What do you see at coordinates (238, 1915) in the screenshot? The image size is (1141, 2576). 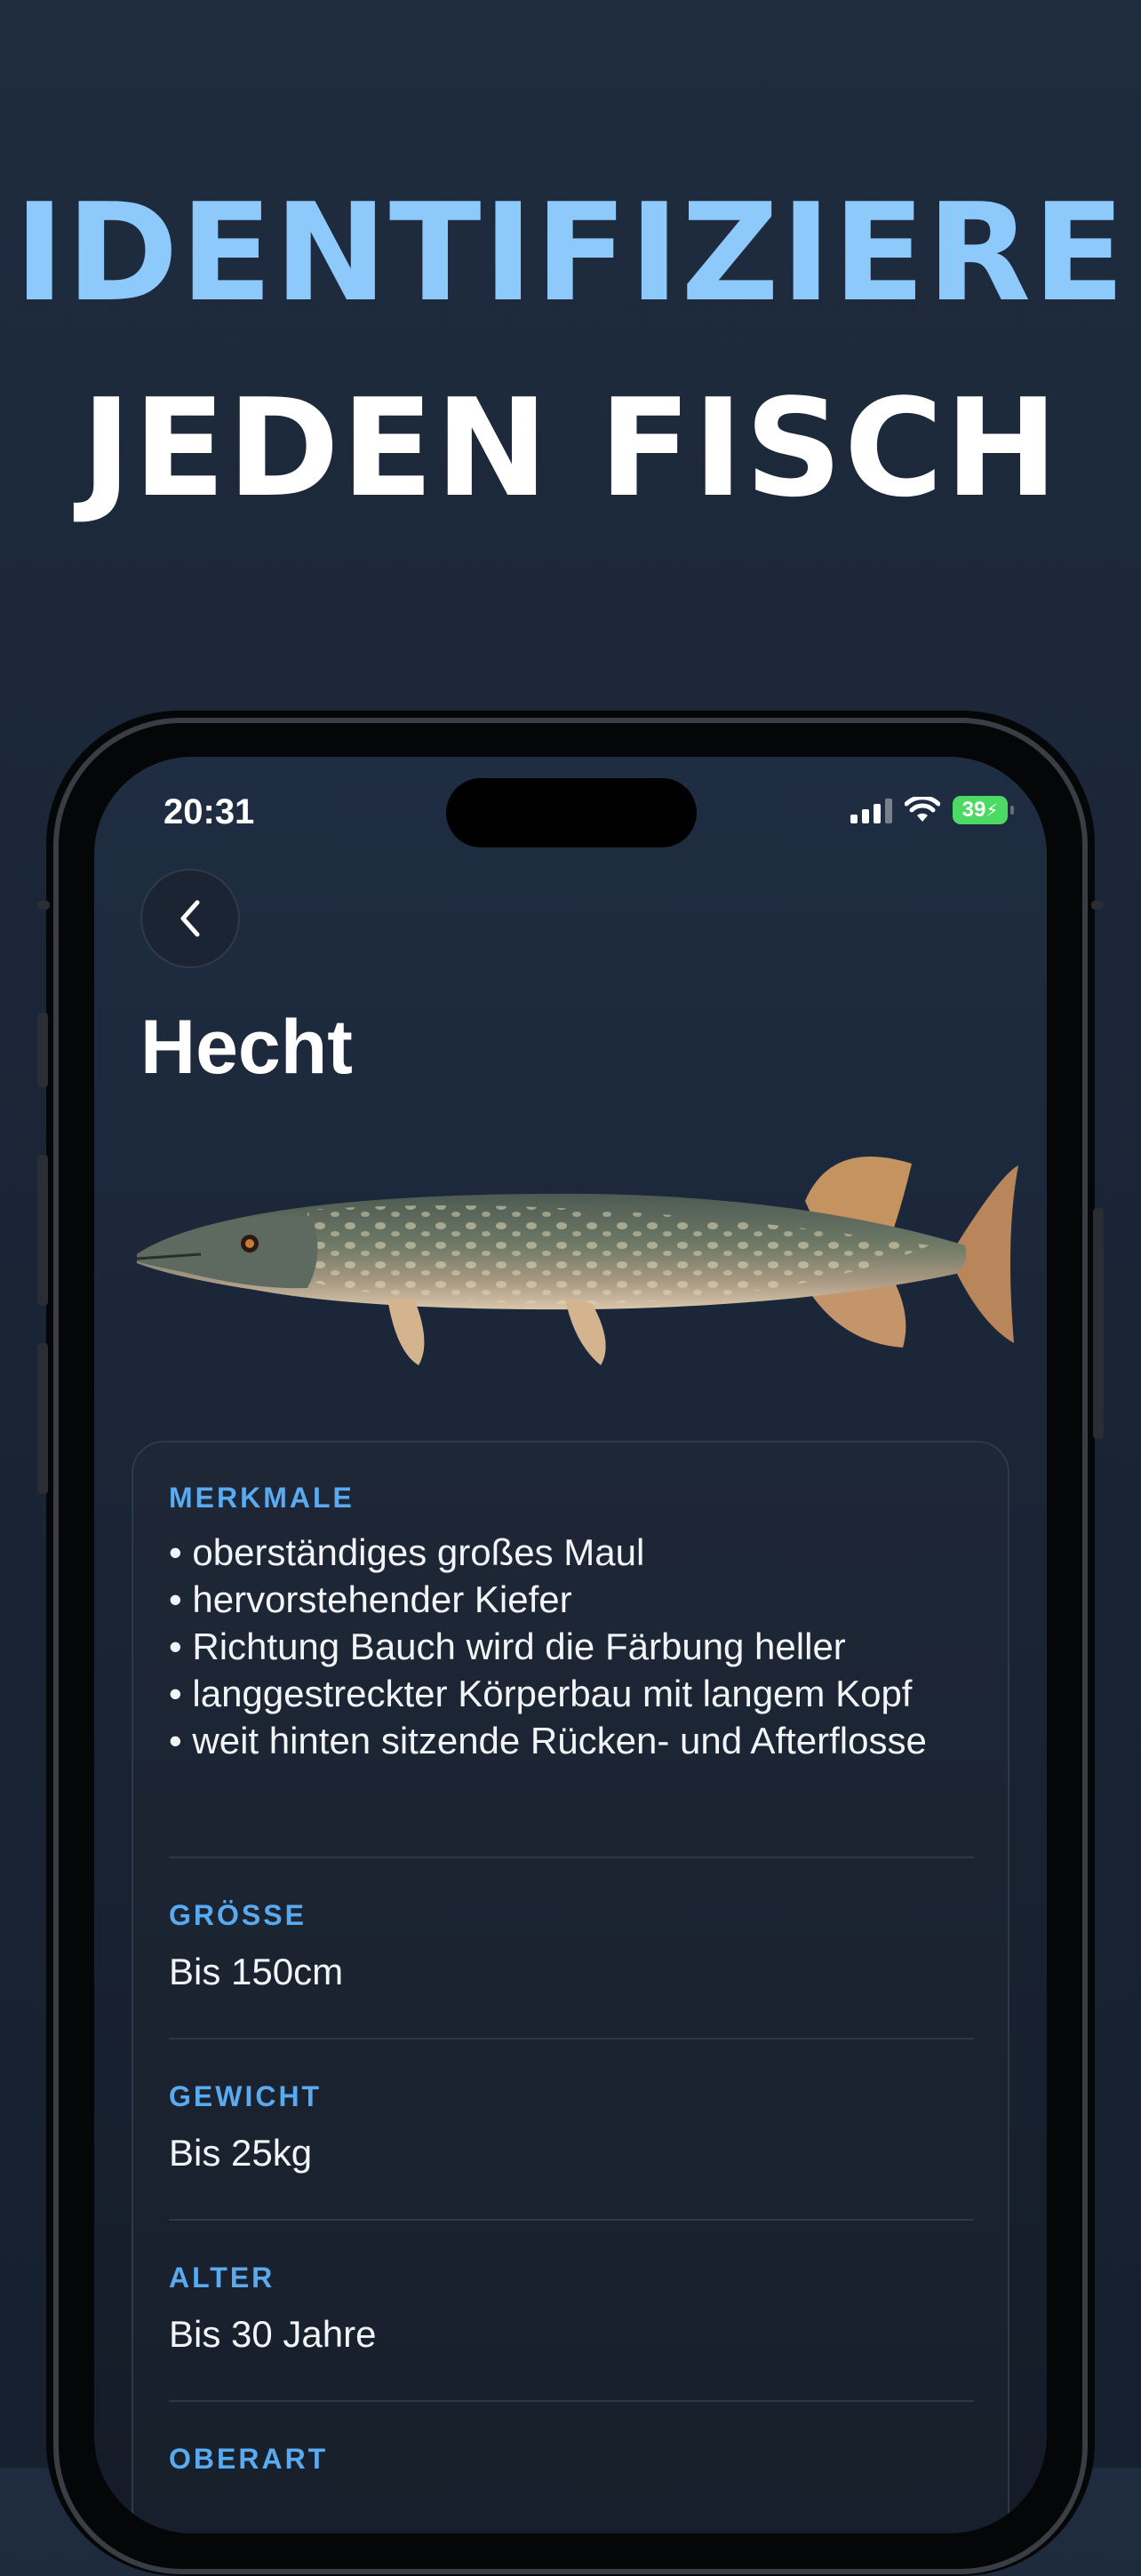 I see `groesse-label: GRÖSSE` at bounding box center [238, 1915].